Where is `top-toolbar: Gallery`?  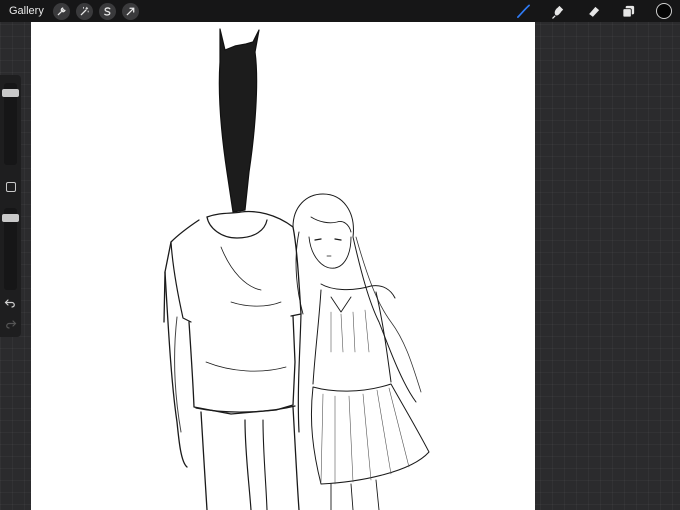
top-toolbar: Gallery is located at coordinates (340, 11).